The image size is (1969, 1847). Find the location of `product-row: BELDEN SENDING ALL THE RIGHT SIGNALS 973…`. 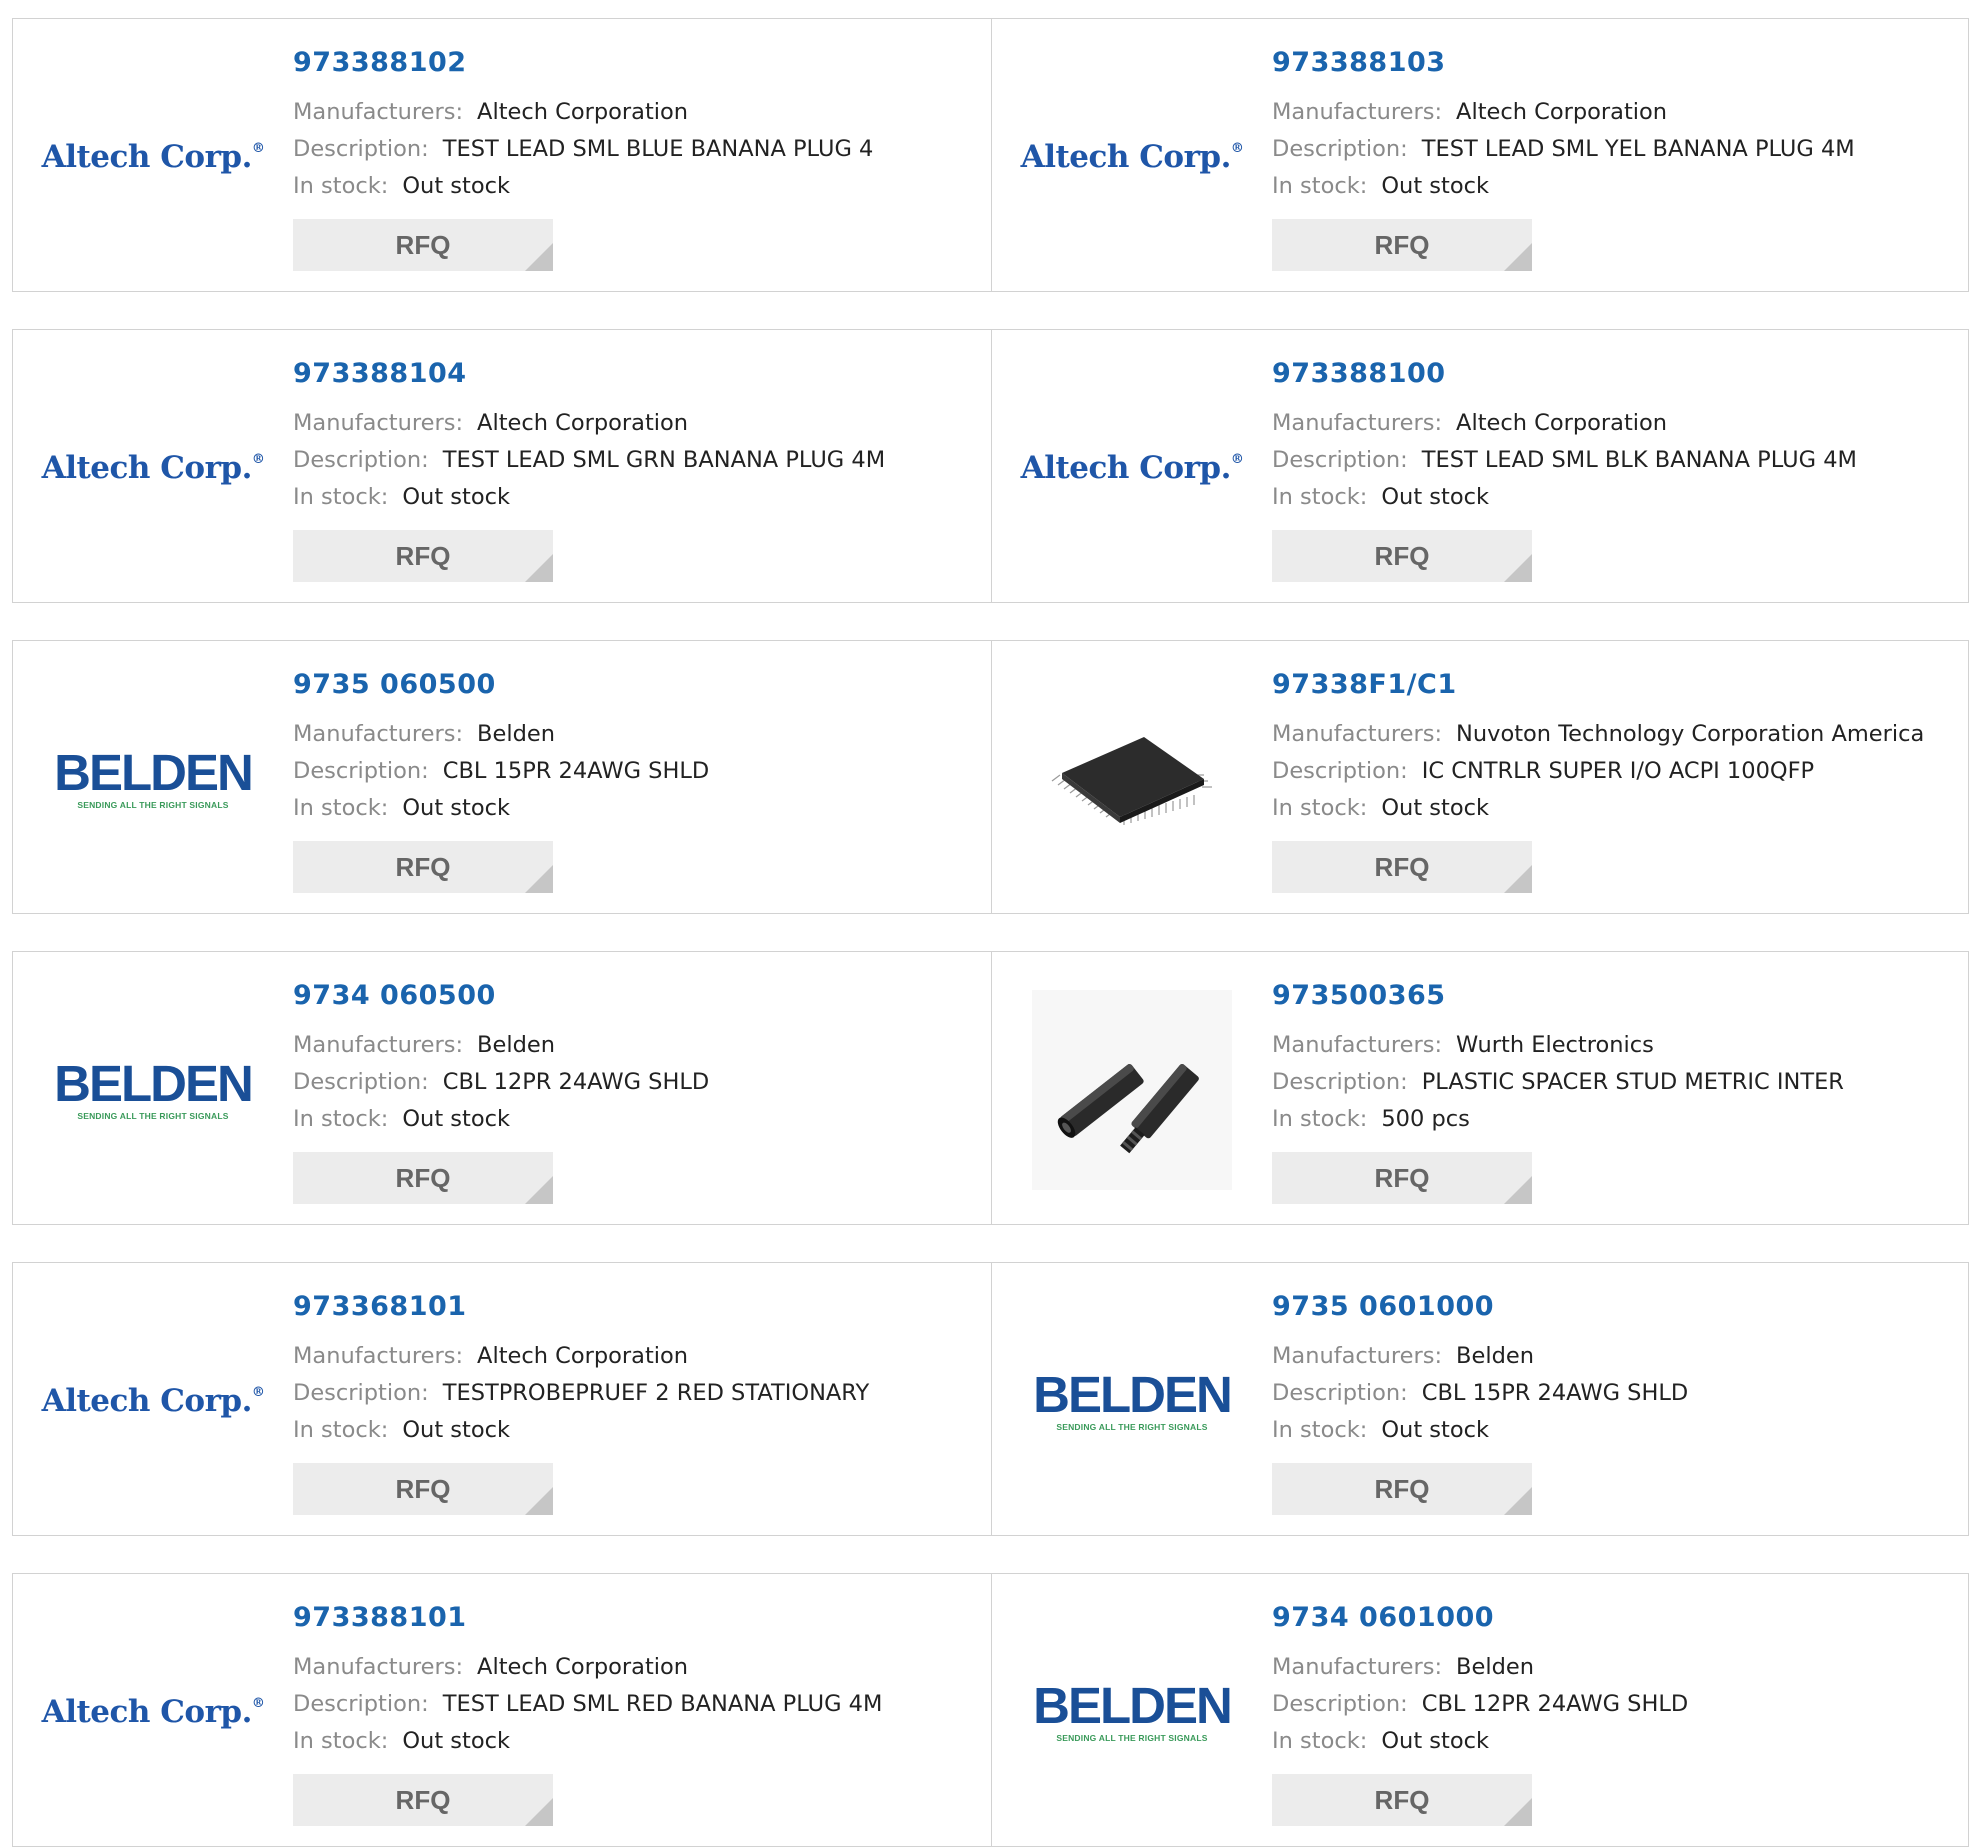

product-row: BELDEN SENDING ALL THE RIGHT SIGNALS 973… is located at coordinates (990, 777).